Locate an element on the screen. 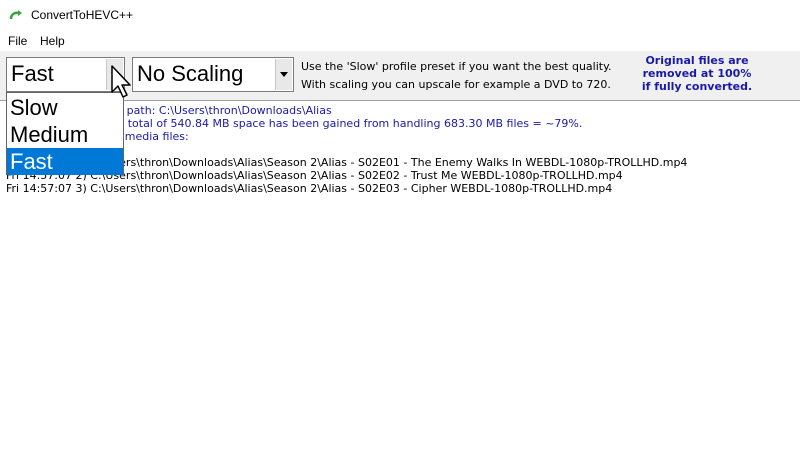  preset-option-slow: Slow is located at coordinates (65, 107).